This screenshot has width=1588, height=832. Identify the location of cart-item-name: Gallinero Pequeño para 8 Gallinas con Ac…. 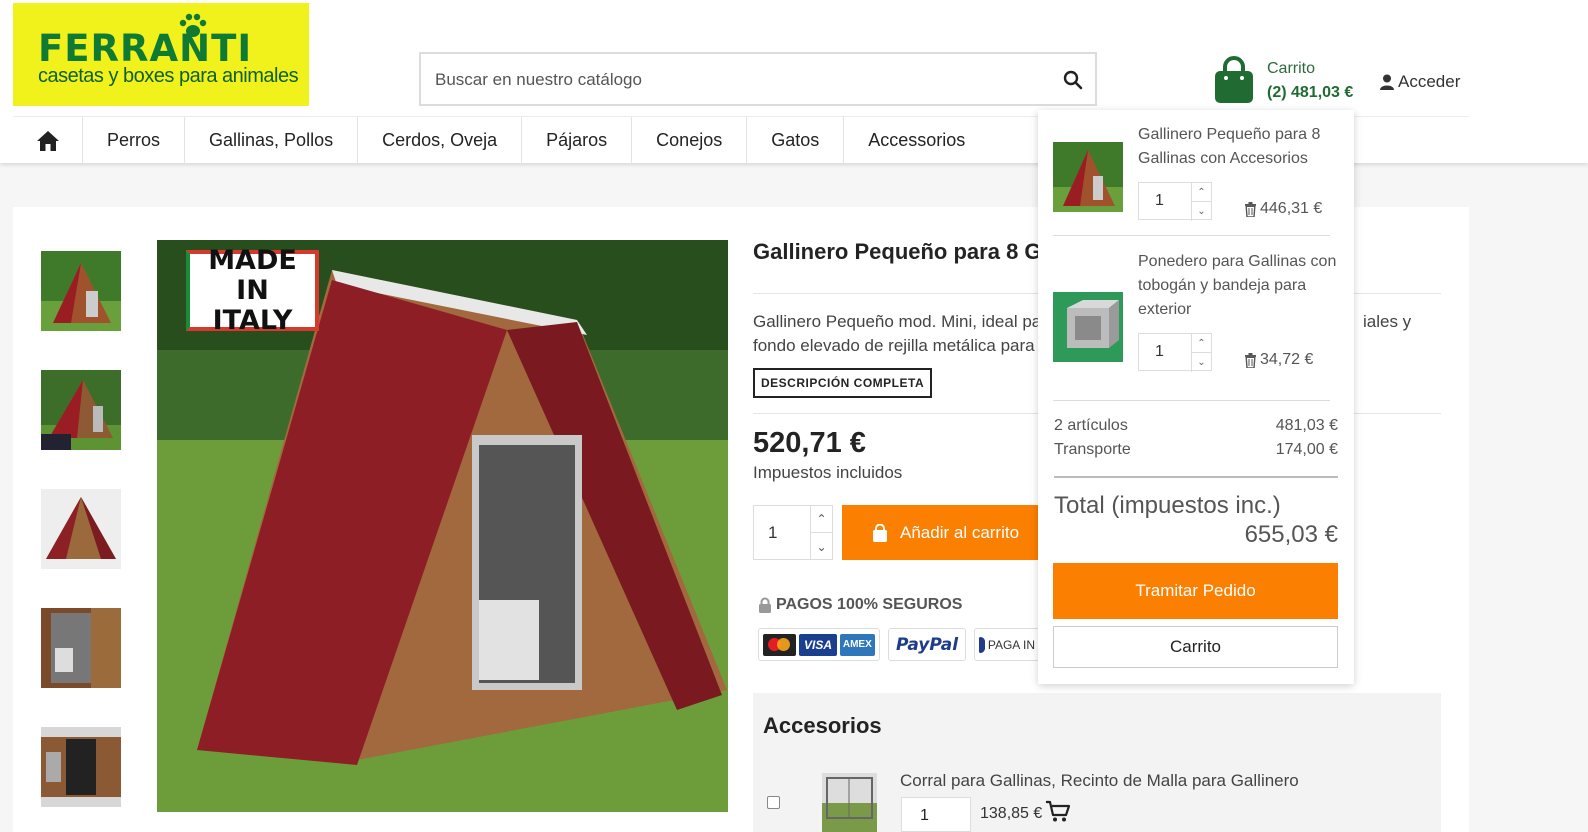
(1238, 147).